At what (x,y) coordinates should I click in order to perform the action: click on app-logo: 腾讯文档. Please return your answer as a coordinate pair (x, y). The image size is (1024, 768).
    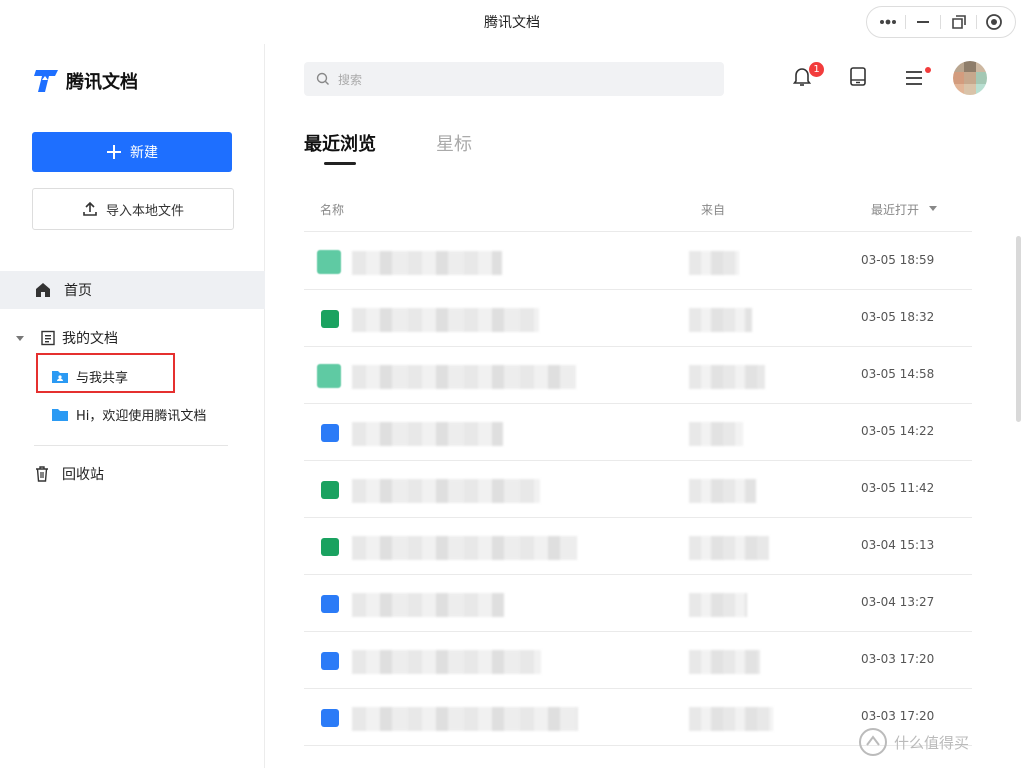
    Looking at the image, I should click on (85, 81).